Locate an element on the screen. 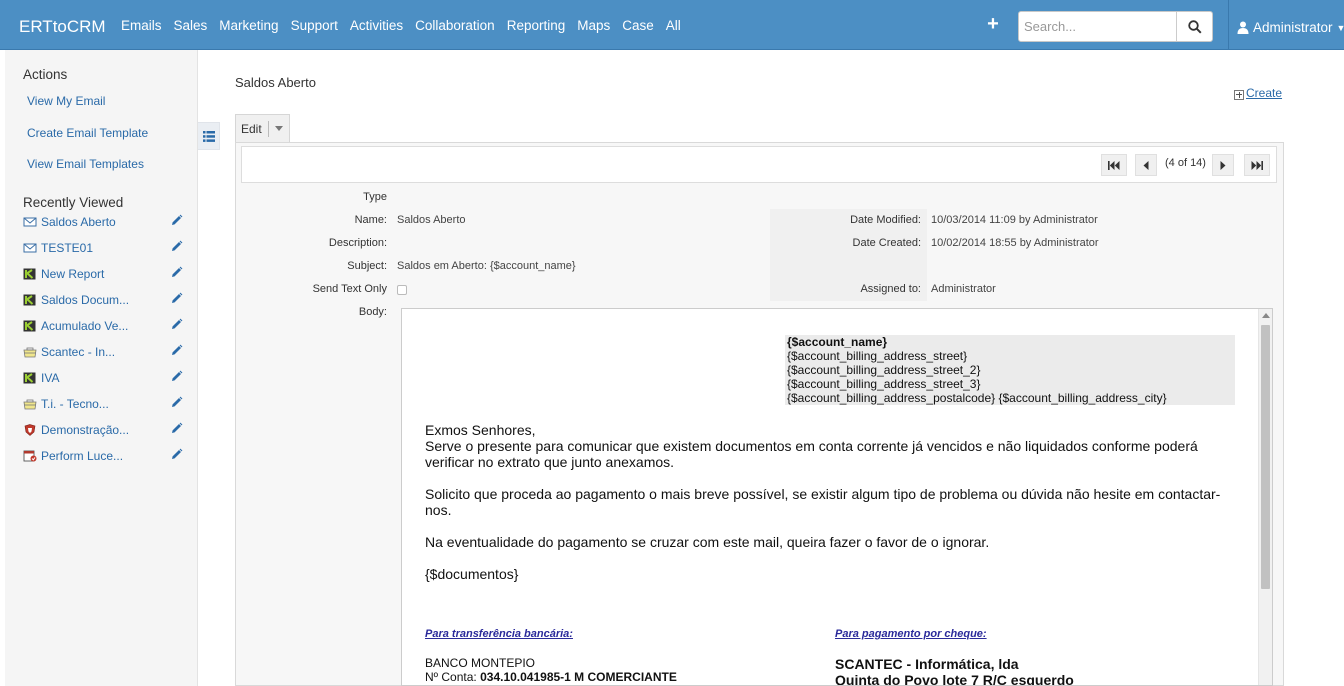 The height and width of the screenshot is (686, 1344). brand-logo: ERTtoCRM is located at coordinates (62, 27).